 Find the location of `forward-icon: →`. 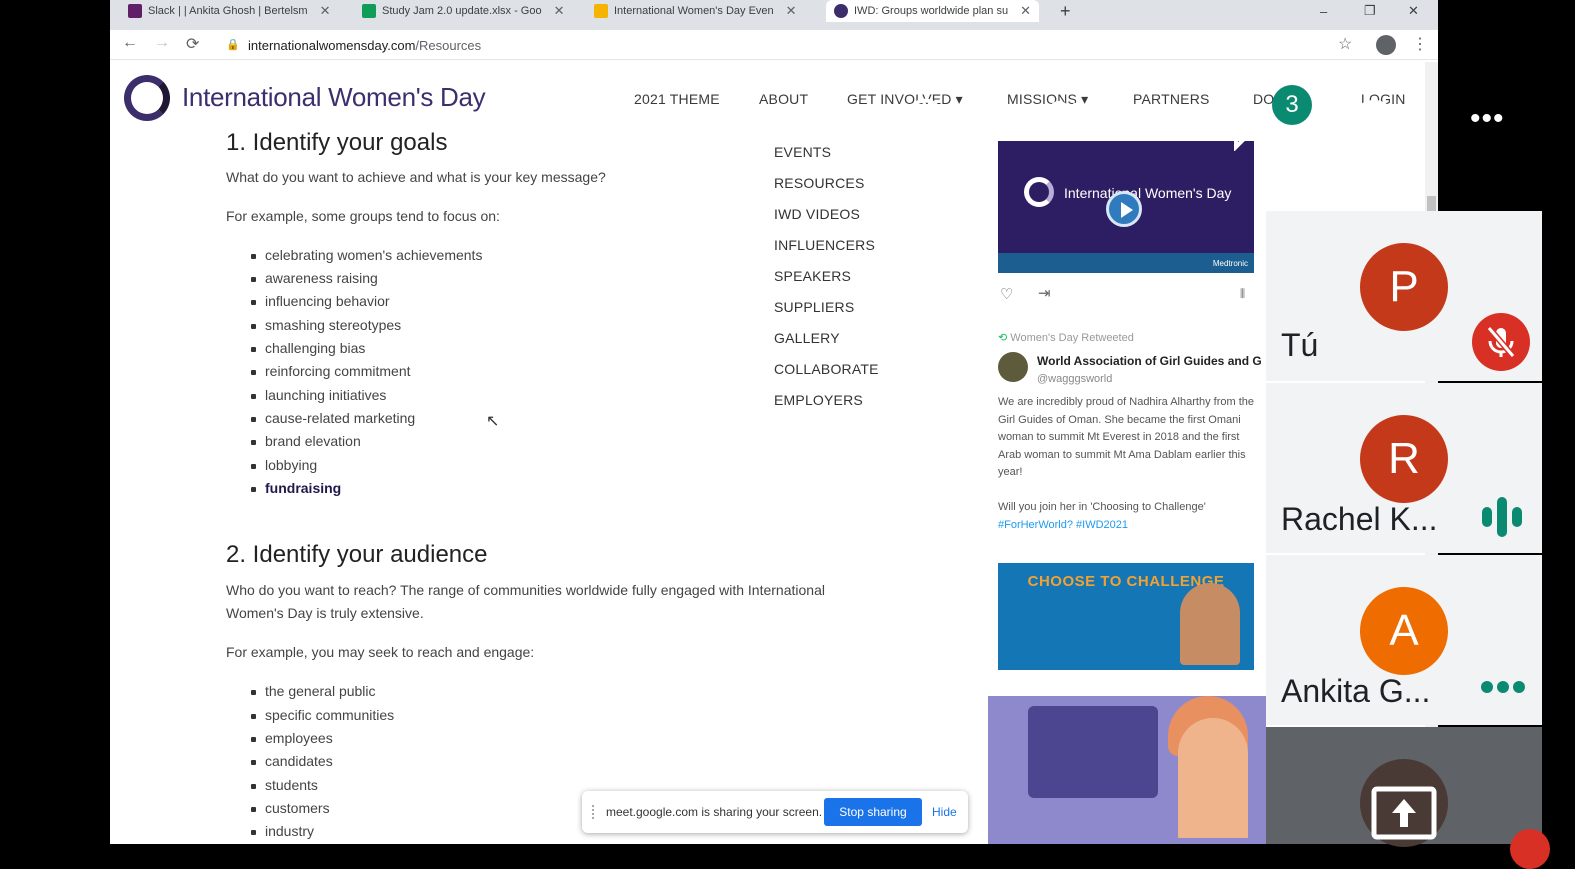

forward-icon: → is located at coordinates (162, 43).